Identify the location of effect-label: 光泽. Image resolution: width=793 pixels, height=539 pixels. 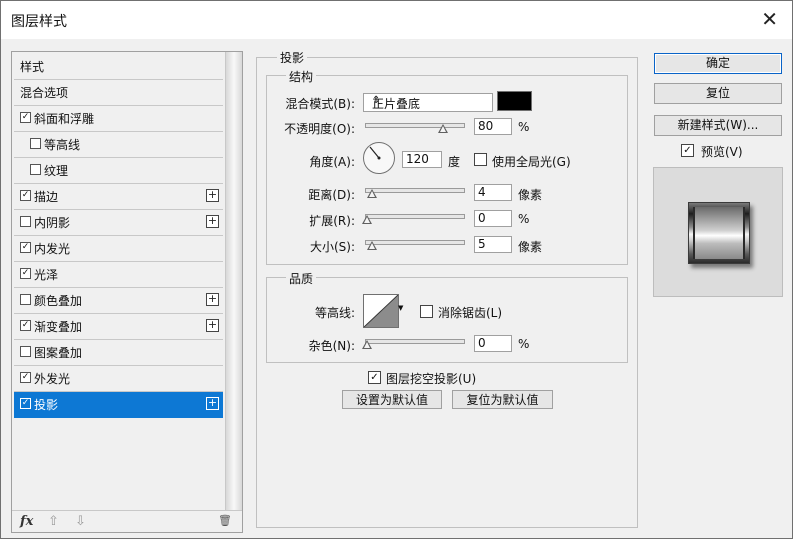
(46, 275).